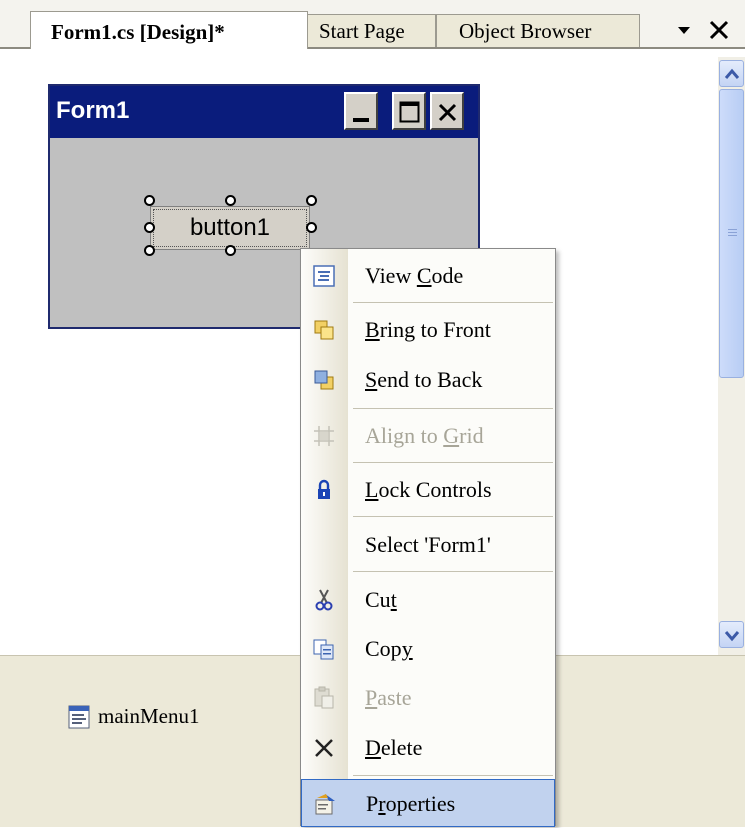 The height and width of the screenshot is (828, 745). I want to click on align-to-grid-icon, so click(324, 436).